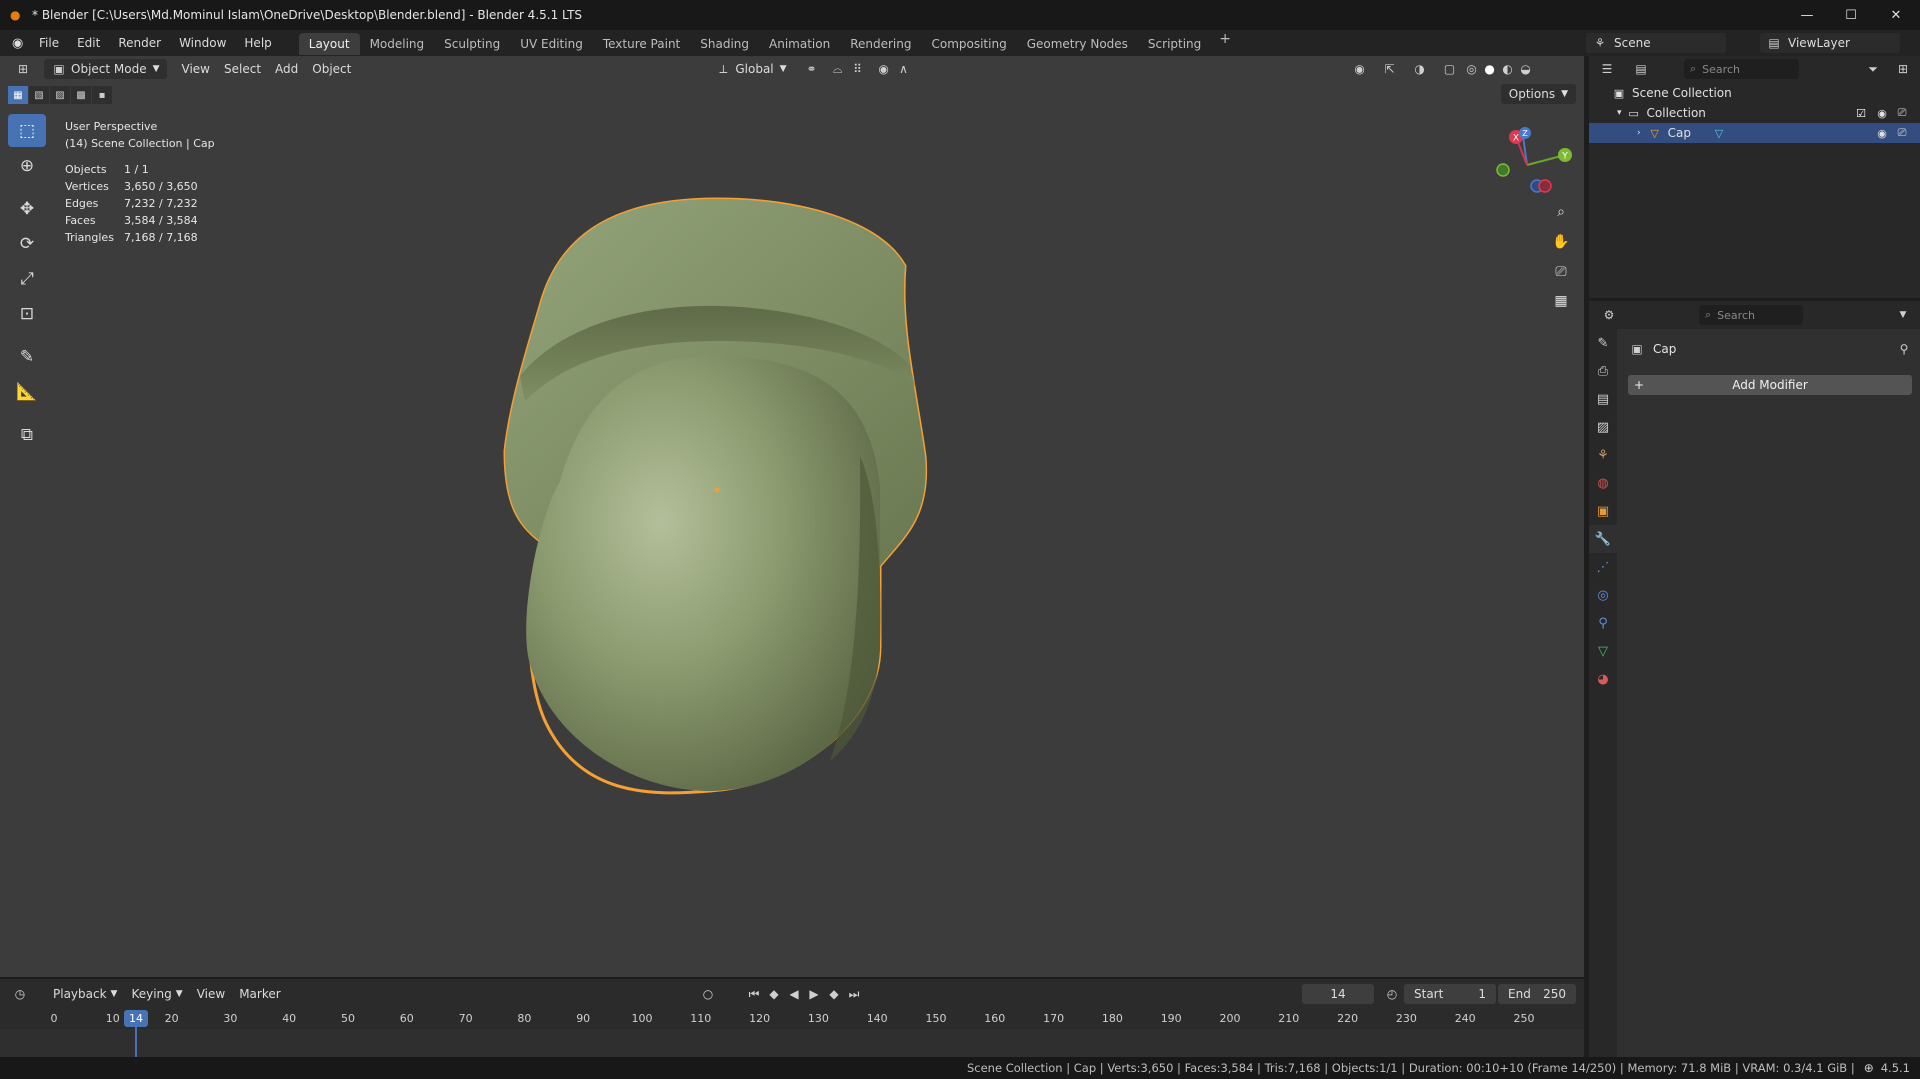  I want to click on timeline-menu-marker: Marker, so click(259, 994).